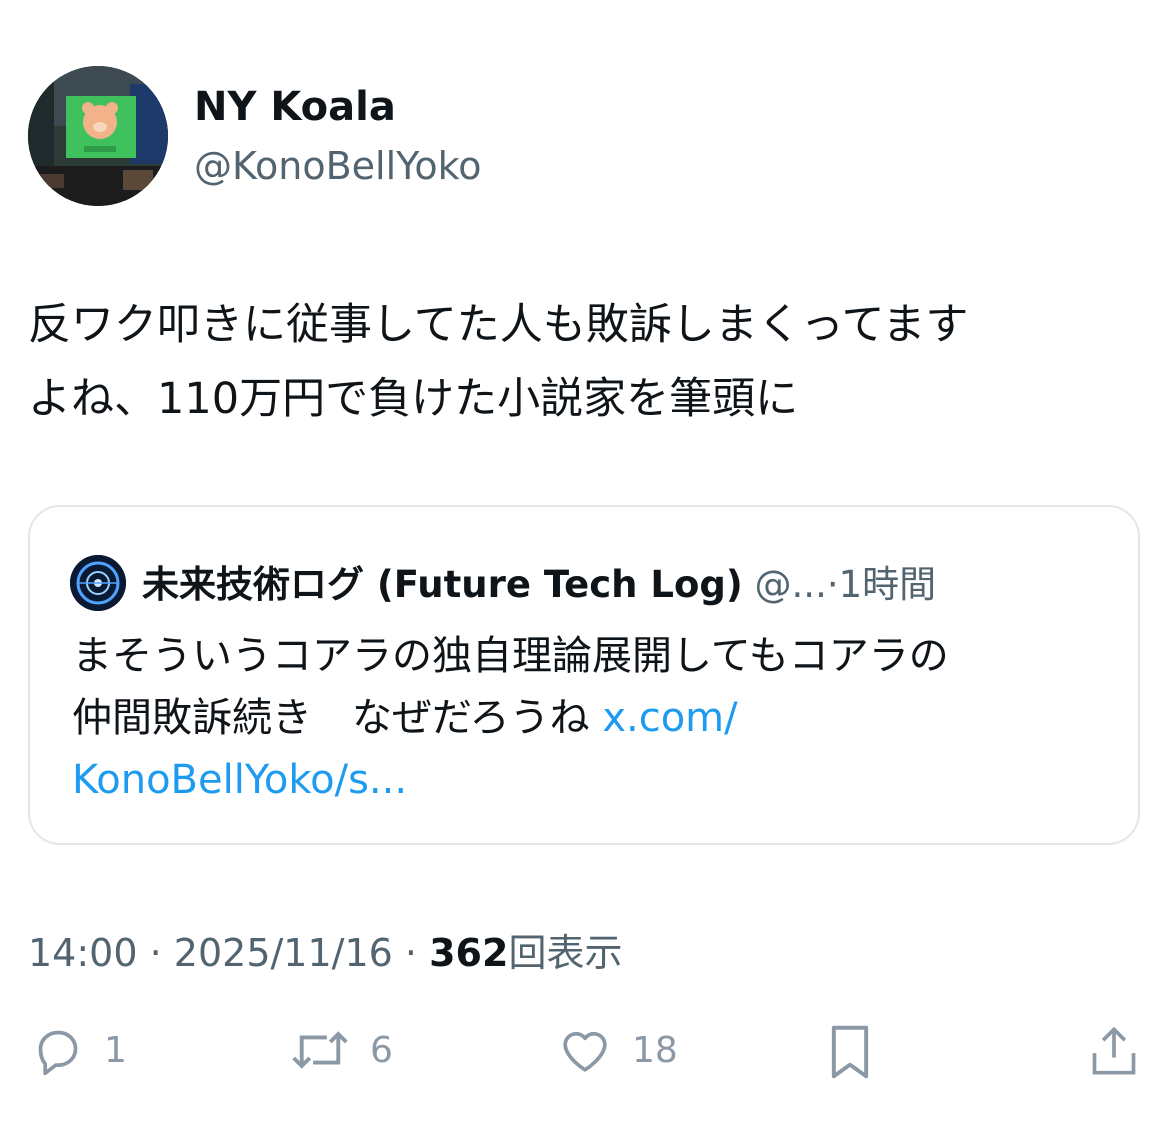  I want to click on share-button, so click(1114, 1051).